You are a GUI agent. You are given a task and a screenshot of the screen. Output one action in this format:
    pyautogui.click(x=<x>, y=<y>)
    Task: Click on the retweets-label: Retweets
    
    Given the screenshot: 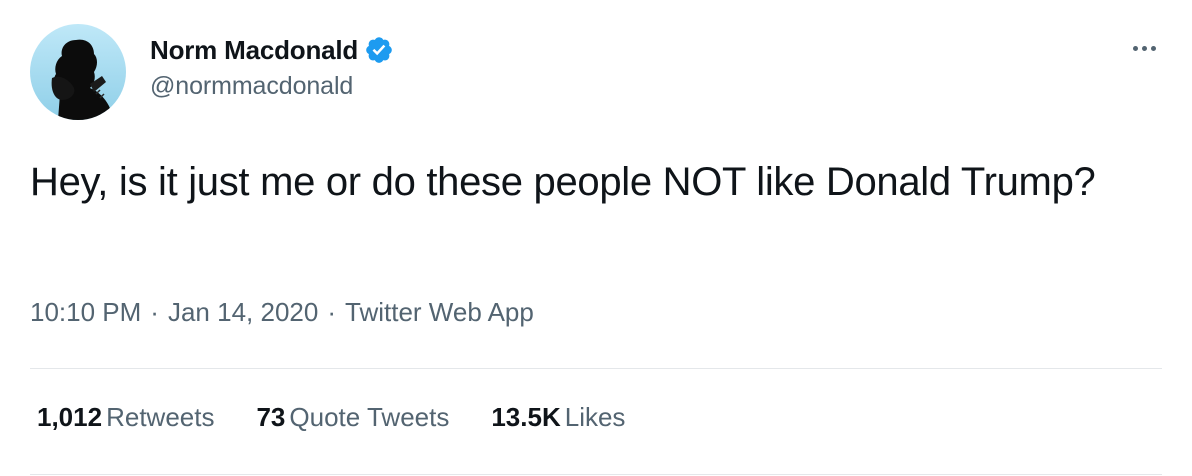 What is the action you would take?
    pyautogui.click(x=160, y=417)
    